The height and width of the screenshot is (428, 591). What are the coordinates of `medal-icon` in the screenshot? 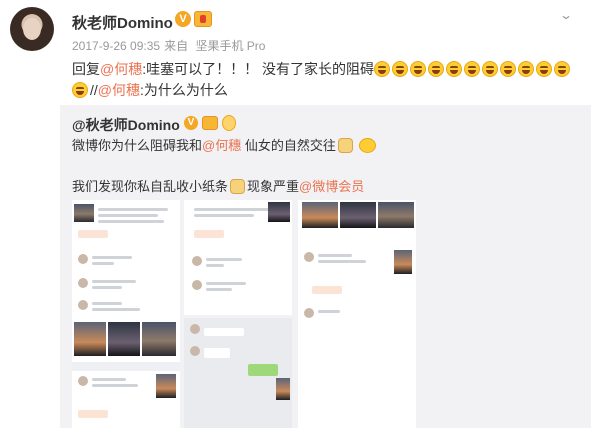 It's located at (229, 123).